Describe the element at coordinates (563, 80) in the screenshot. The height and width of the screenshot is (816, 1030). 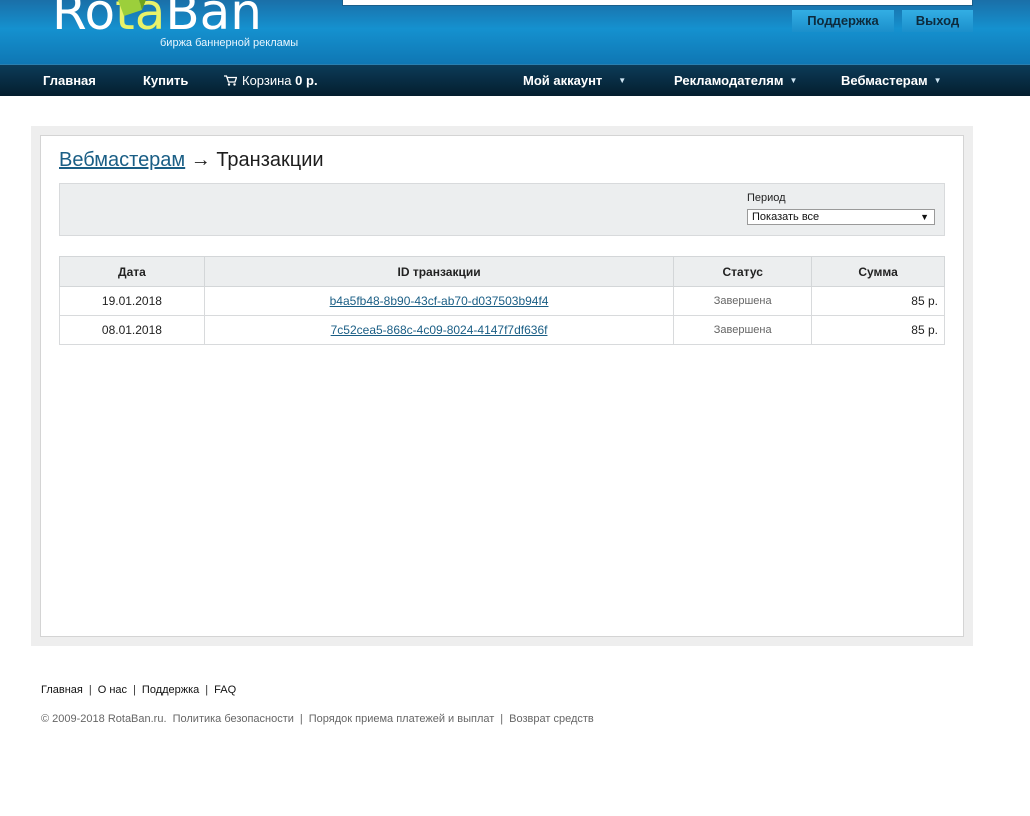
I see `nav-account-label: Мой аккаунт` at that location.